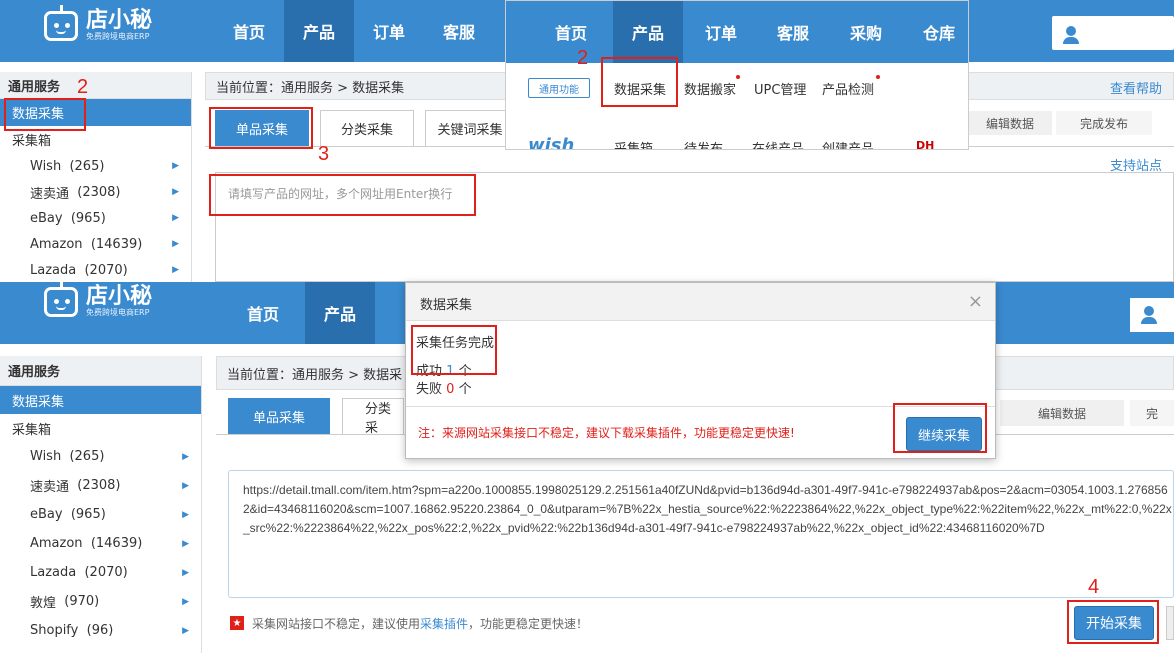 Image resolution: width=1174 pixels, height=653 pixels. What do you see at coordinates (528, 624) in the screenshot?
I see `notice-suffix: ，功能更稳定更快速！` at bounding box center [528, 624].